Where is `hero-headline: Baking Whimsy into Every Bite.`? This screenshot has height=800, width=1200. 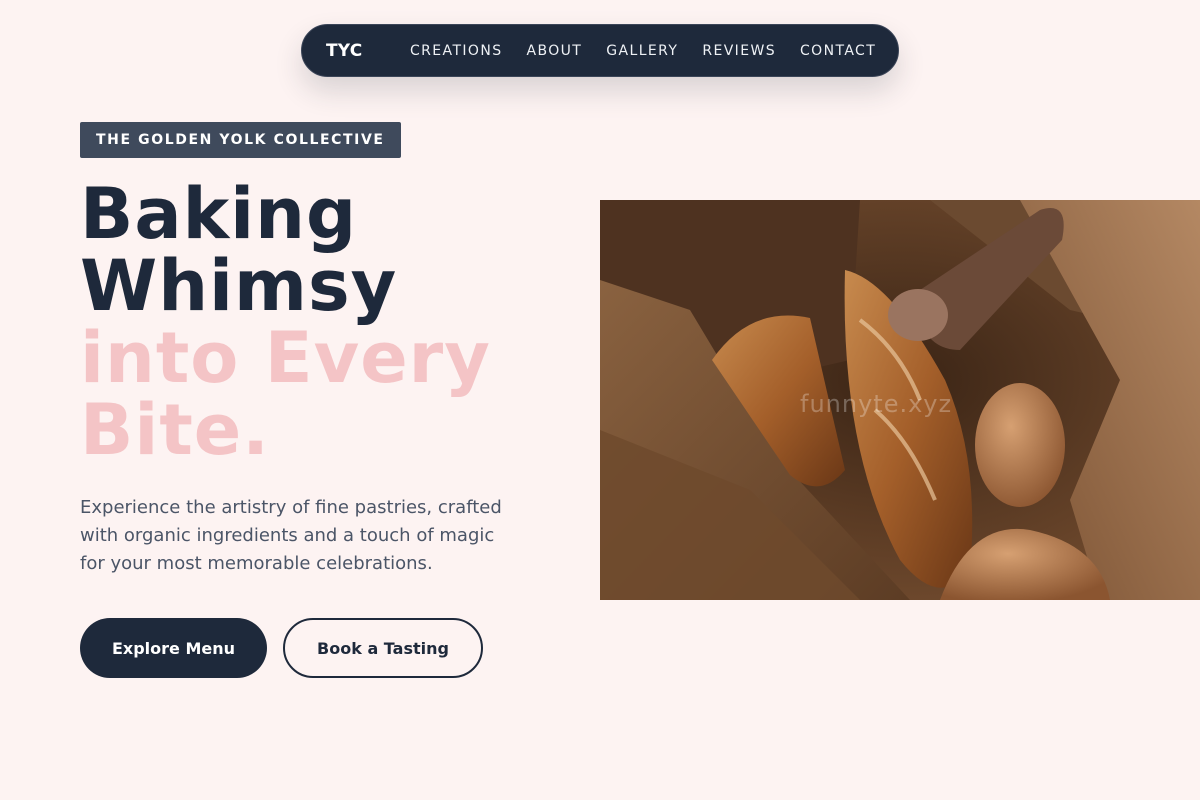
hero-headline: Baking Whimsy into Every Bite. is located at coordinates (285, 322).